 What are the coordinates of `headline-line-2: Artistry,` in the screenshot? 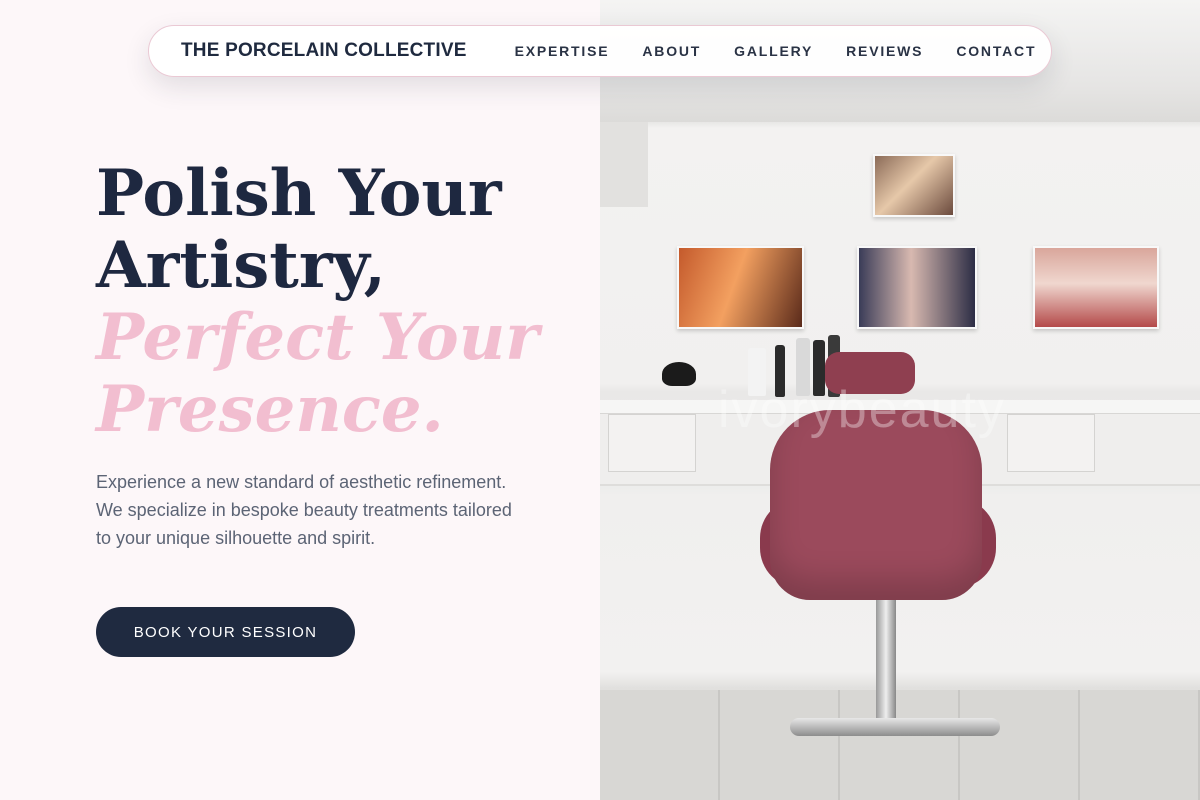 It's located at (241, 265).